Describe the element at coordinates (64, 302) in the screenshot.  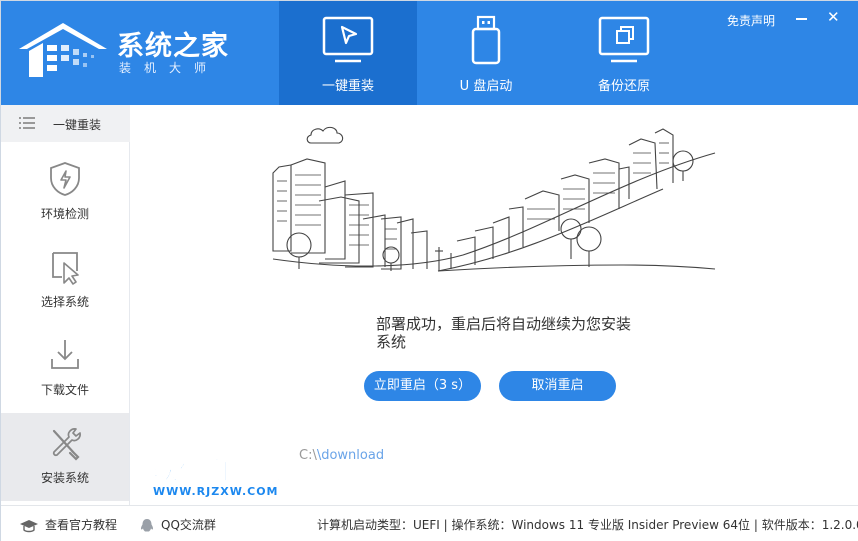
I see `sidebar-item-label: 选择系统` at that location.